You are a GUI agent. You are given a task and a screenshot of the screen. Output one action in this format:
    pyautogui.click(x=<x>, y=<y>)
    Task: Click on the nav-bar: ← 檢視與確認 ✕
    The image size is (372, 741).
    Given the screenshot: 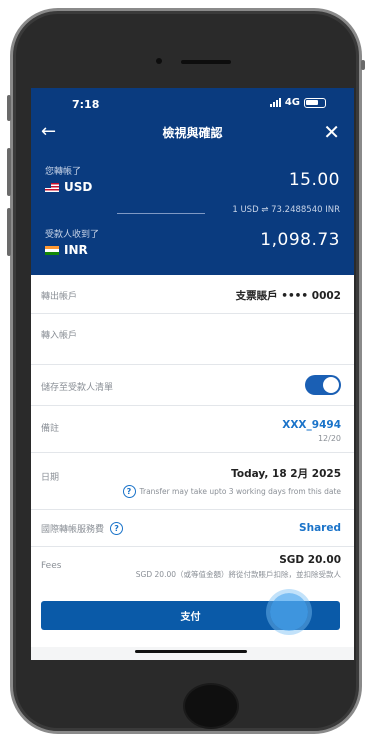 What is the action you would take?
    pyautogui.click(x=192, y=133)
    